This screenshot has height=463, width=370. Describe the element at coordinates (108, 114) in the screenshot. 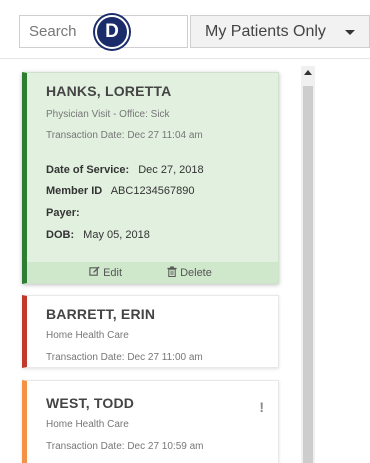

I see `visit-type: Physician Visit - Office: Sick` at that location.